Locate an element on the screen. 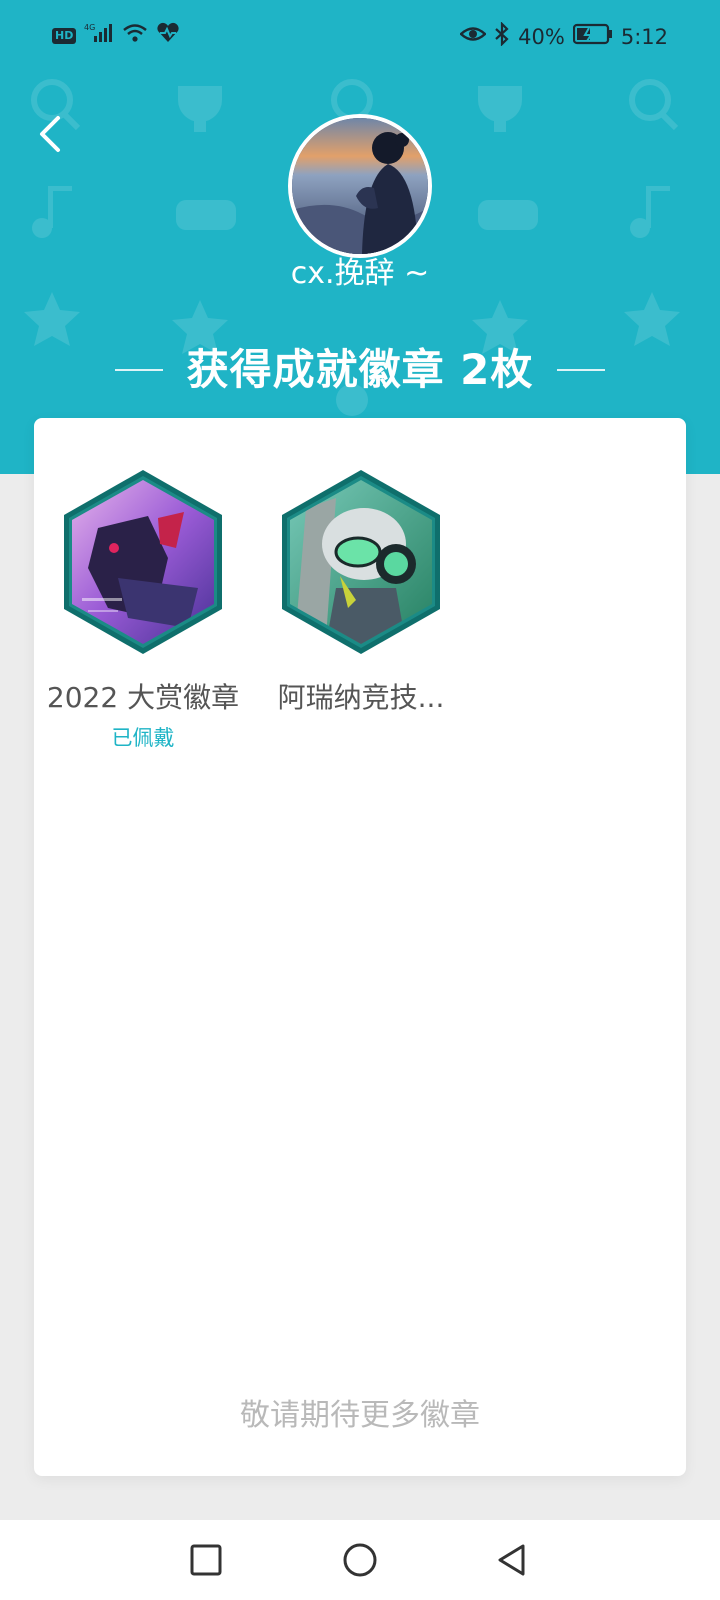  eye-icon is located at coordinates (473, 37).